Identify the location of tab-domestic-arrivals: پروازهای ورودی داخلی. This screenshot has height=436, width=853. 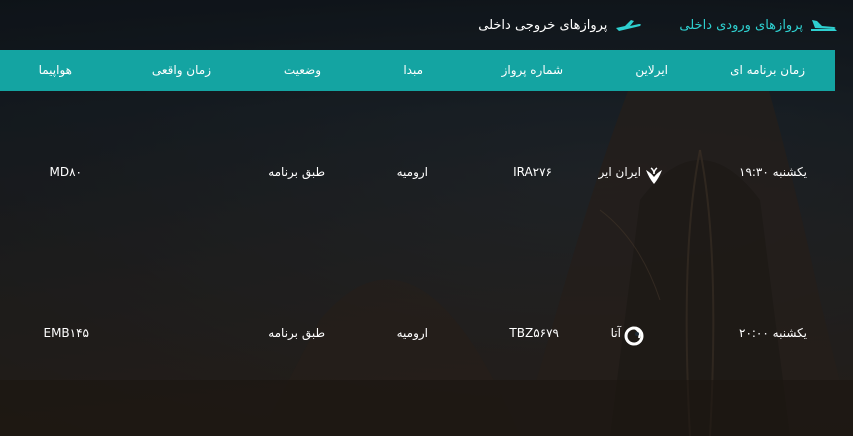
(759, 25).